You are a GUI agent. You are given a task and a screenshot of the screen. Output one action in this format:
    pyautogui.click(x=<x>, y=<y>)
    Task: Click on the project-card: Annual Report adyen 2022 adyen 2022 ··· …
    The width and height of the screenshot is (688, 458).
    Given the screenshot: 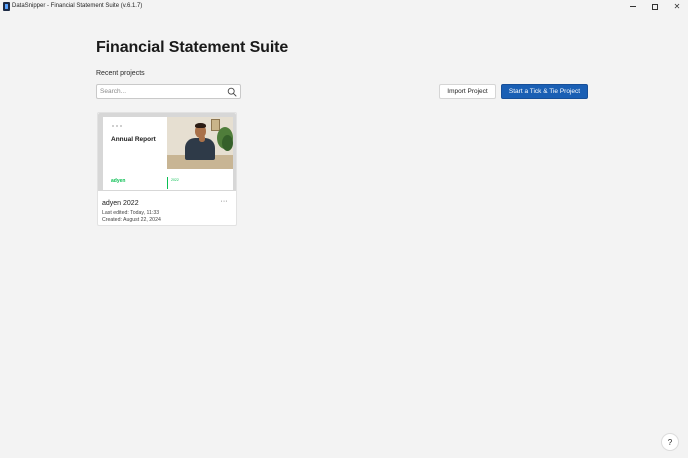 What is the action you would take?
    pyautogui.click(x=167, y=169)
    